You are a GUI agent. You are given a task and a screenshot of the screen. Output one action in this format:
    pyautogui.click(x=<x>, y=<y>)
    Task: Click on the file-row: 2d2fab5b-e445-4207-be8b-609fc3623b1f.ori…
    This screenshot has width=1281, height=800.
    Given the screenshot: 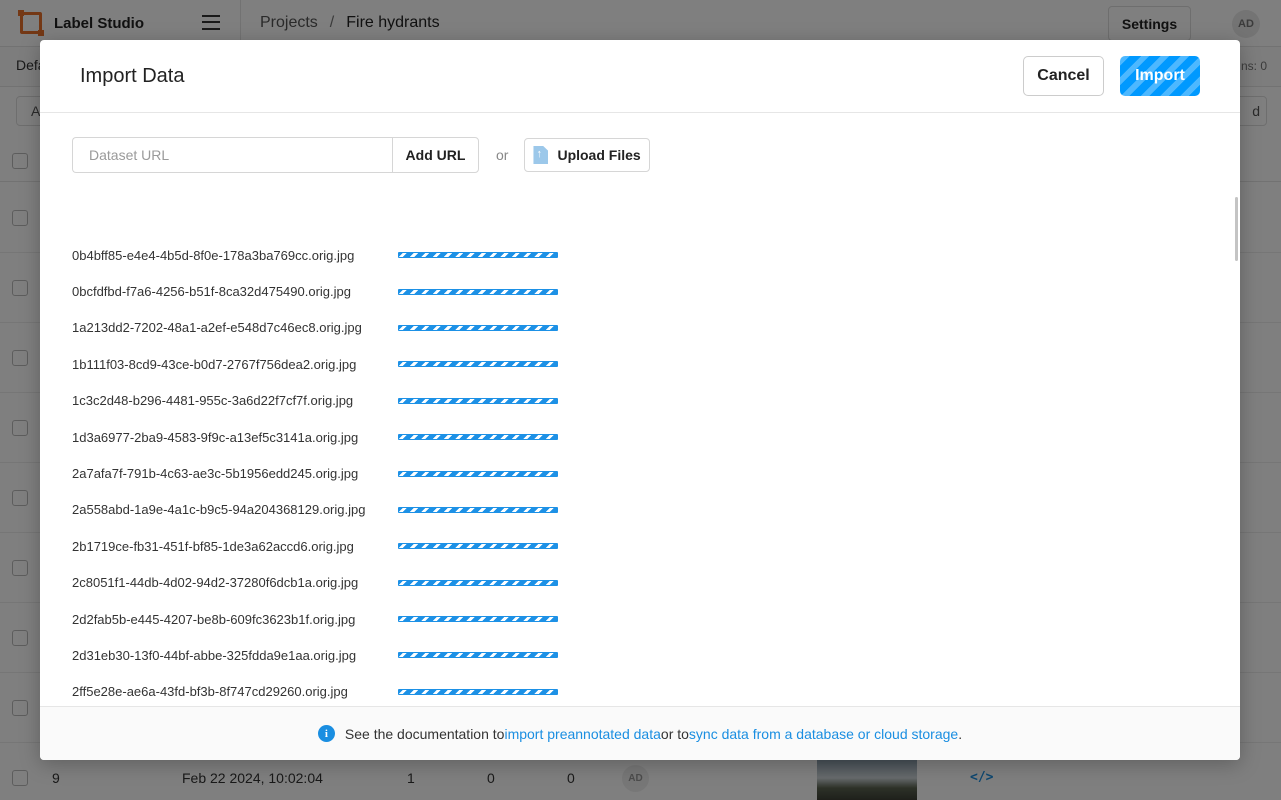 What is the action you would take?
    pyautogui.click(x=652, y=619)
    